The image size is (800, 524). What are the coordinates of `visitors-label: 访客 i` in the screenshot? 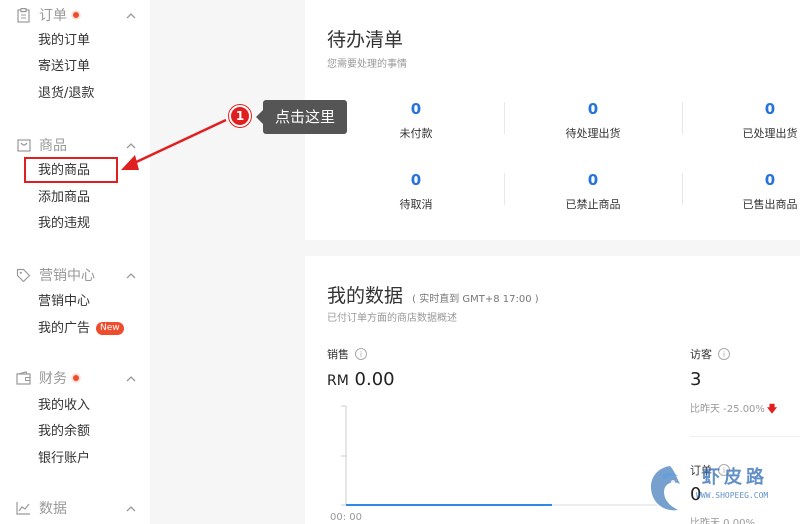 It's located at (710, 354).